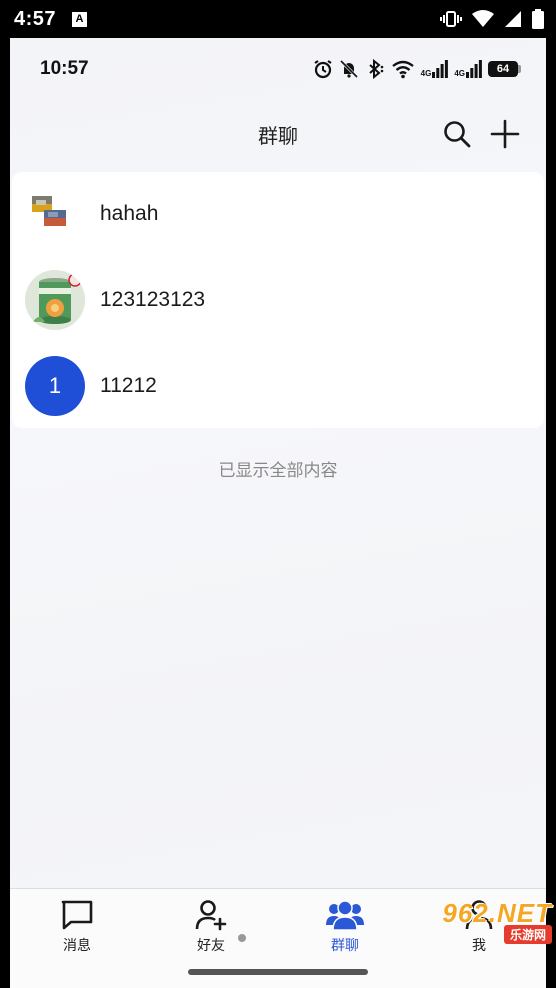  I want to click on group-item-123123123: 123123123, so click(278, 300).